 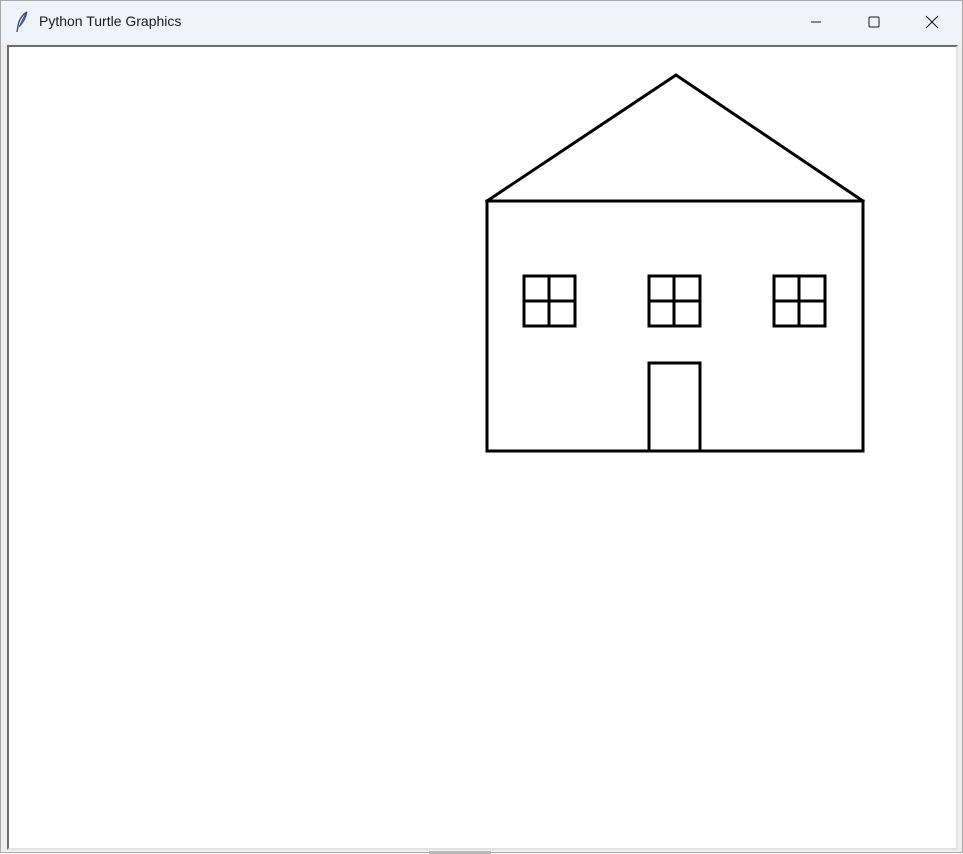 I want to click on house-door, so click(x=674, y=407).